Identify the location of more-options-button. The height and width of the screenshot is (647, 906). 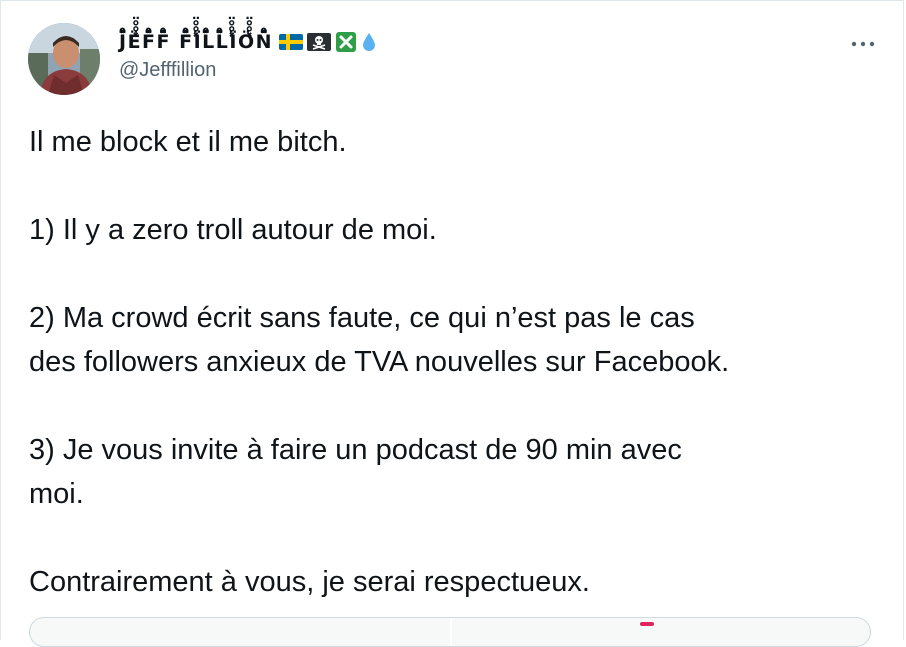
(863, 44).